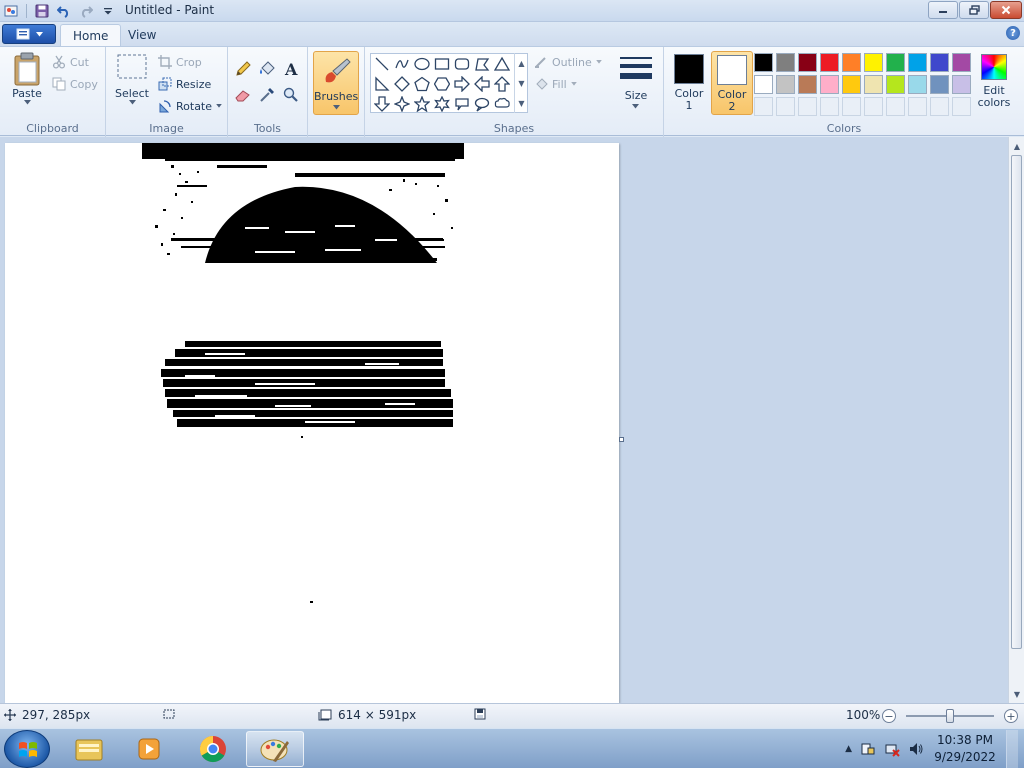  Describe the element at coordinates (521, 103) in the screenshot. I see `expand-gallery-icon: ▼` at that location.